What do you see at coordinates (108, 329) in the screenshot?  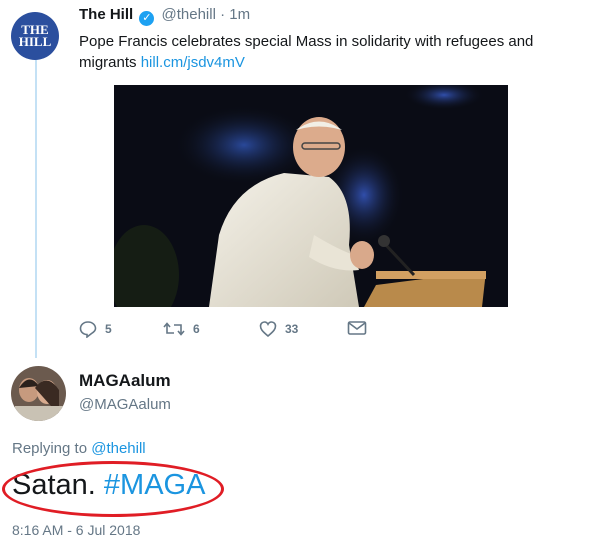 I see `reply-count: 5` at bounding box center [108, 329].